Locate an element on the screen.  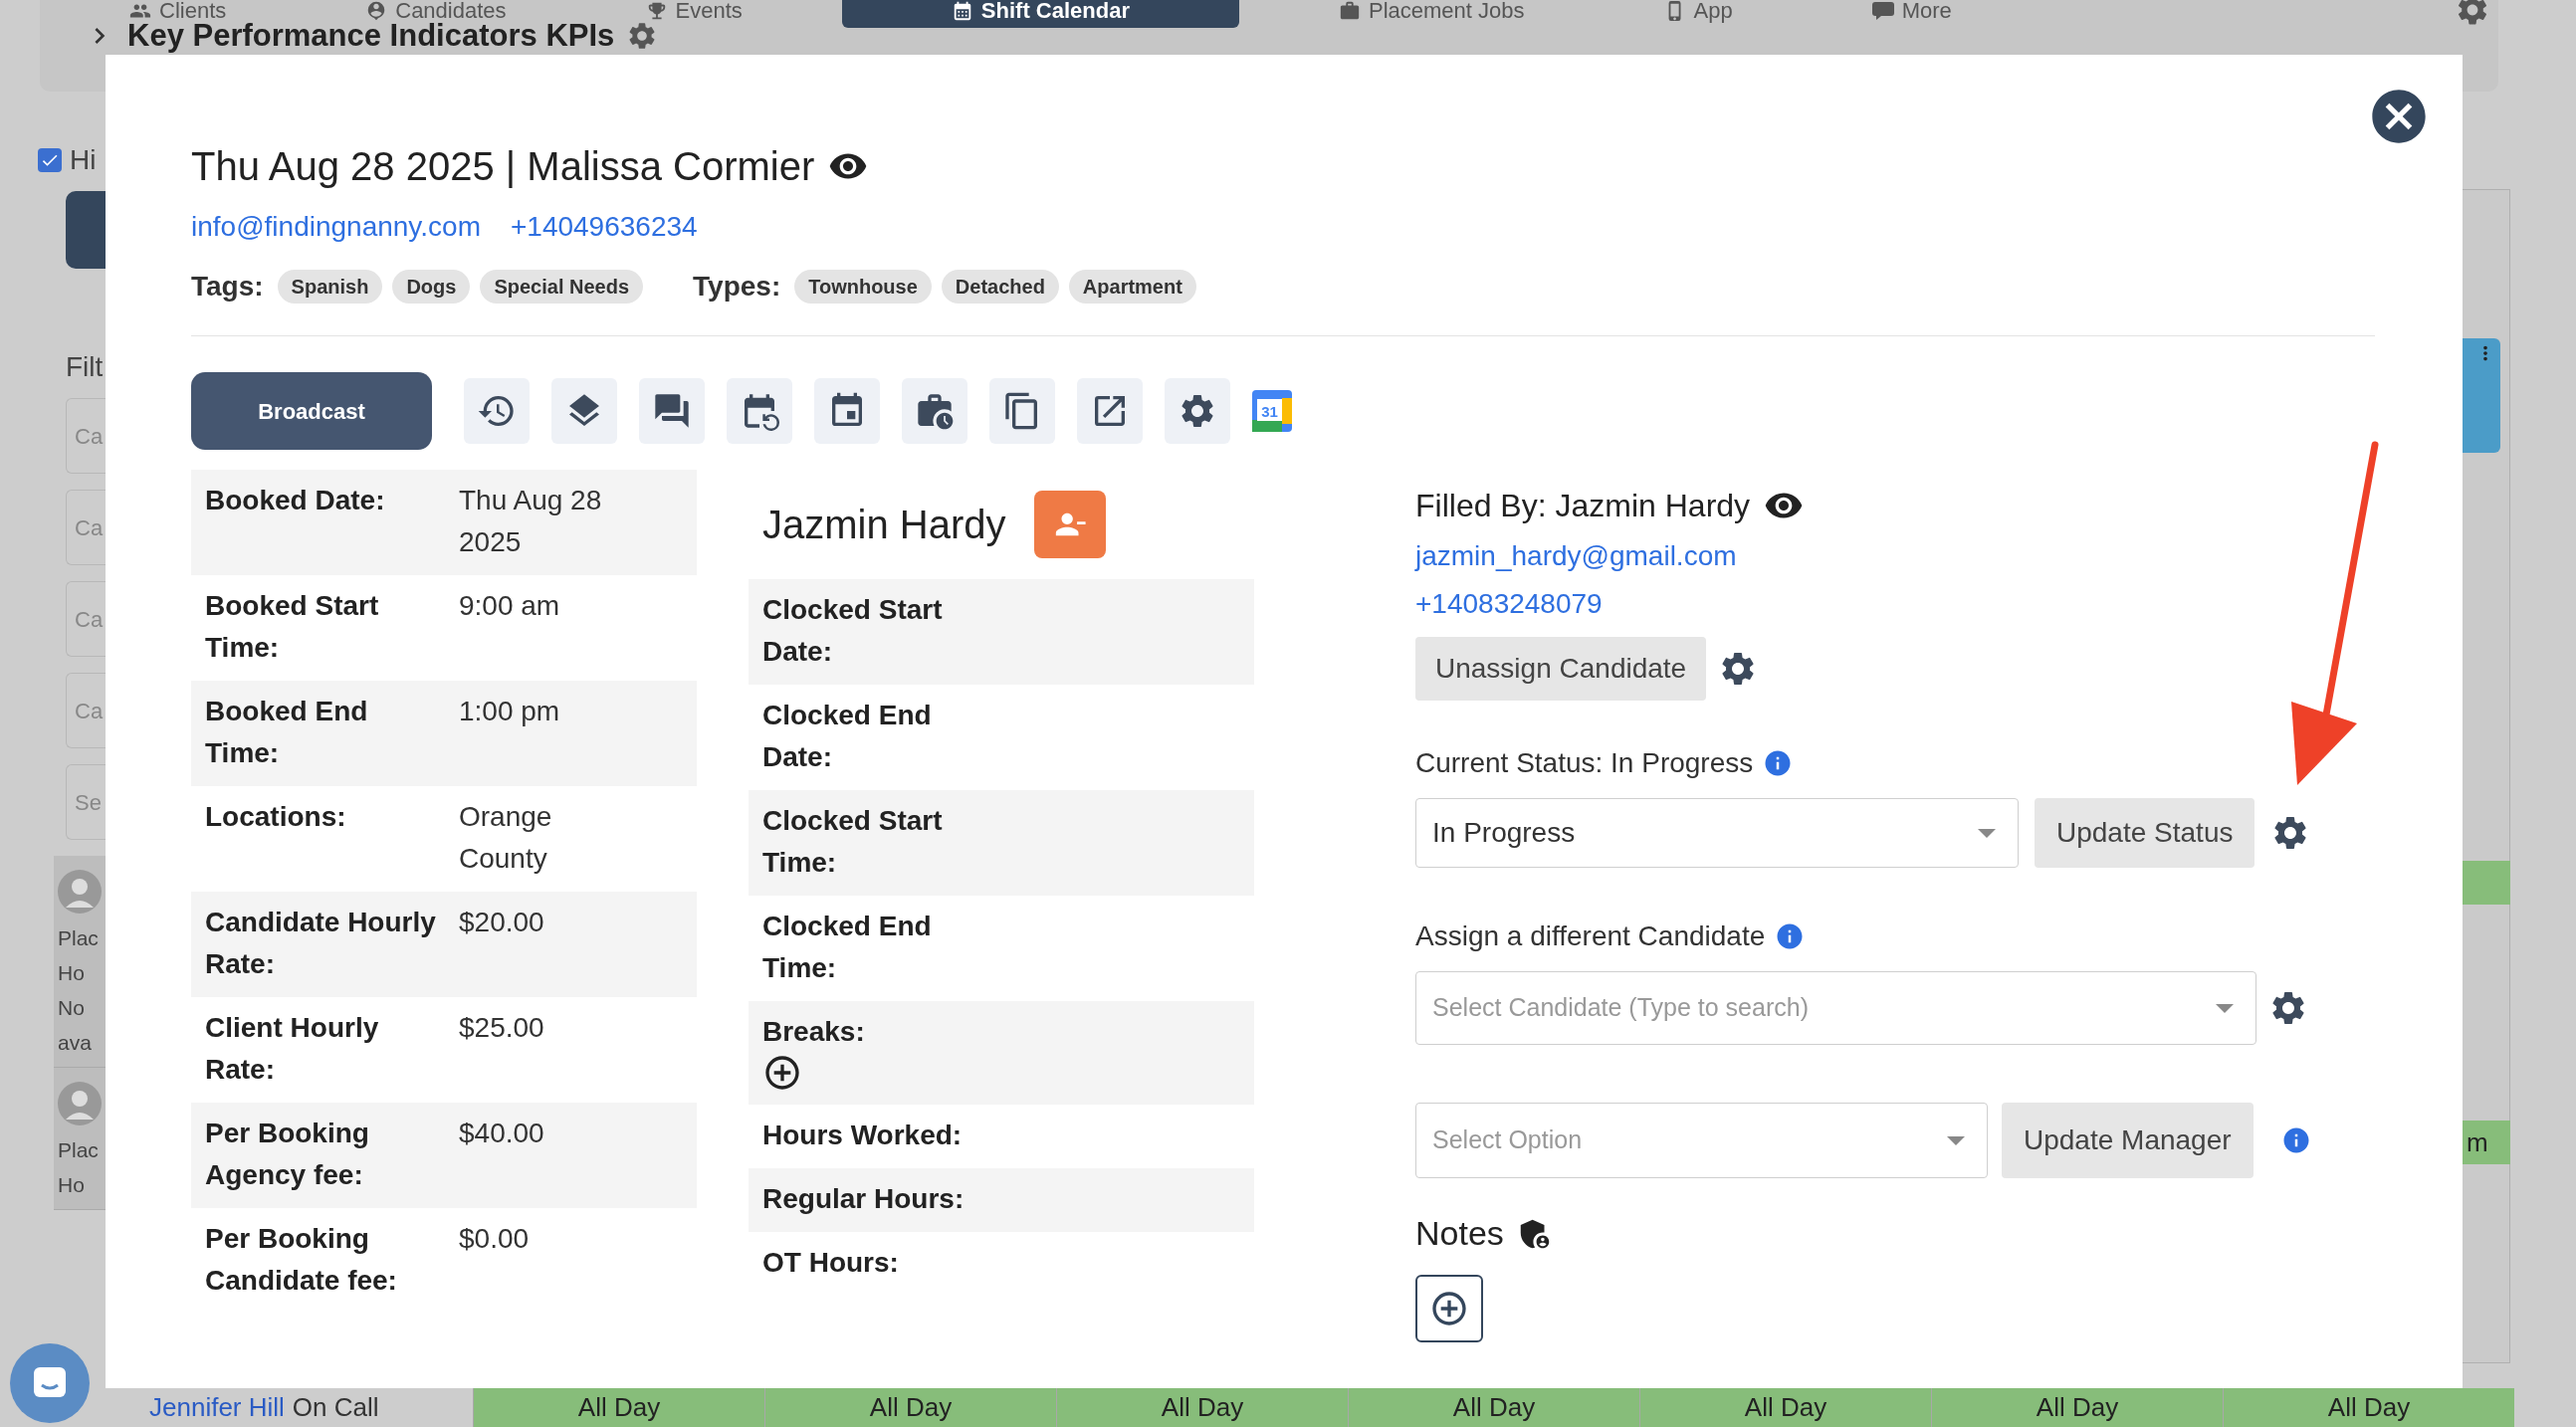
calendar-app-icon: 31 is located at coordinates (1272, 411).